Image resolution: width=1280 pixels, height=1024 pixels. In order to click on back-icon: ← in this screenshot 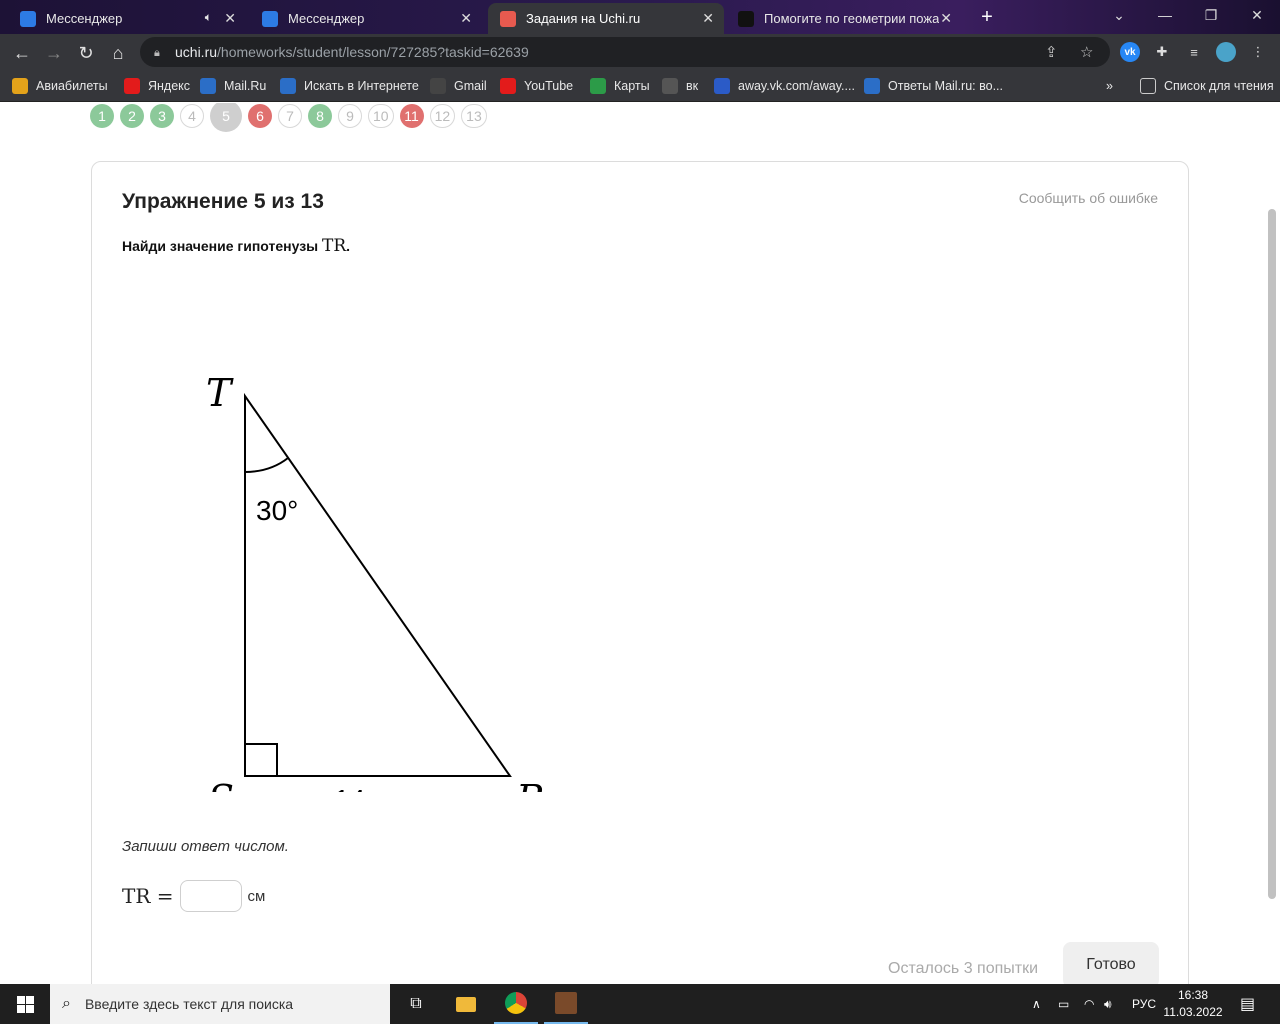, I will do `click(22, 53)`.